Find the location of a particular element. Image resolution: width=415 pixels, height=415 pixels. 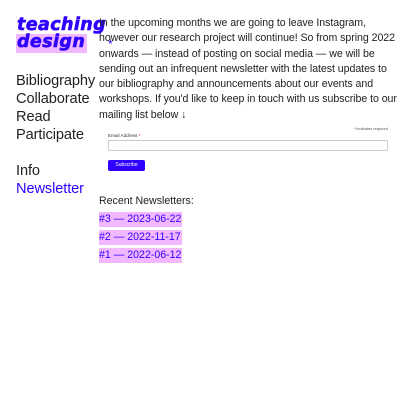

list-item: #1 — 2022-06-12 is located at coordinates (146, 254).